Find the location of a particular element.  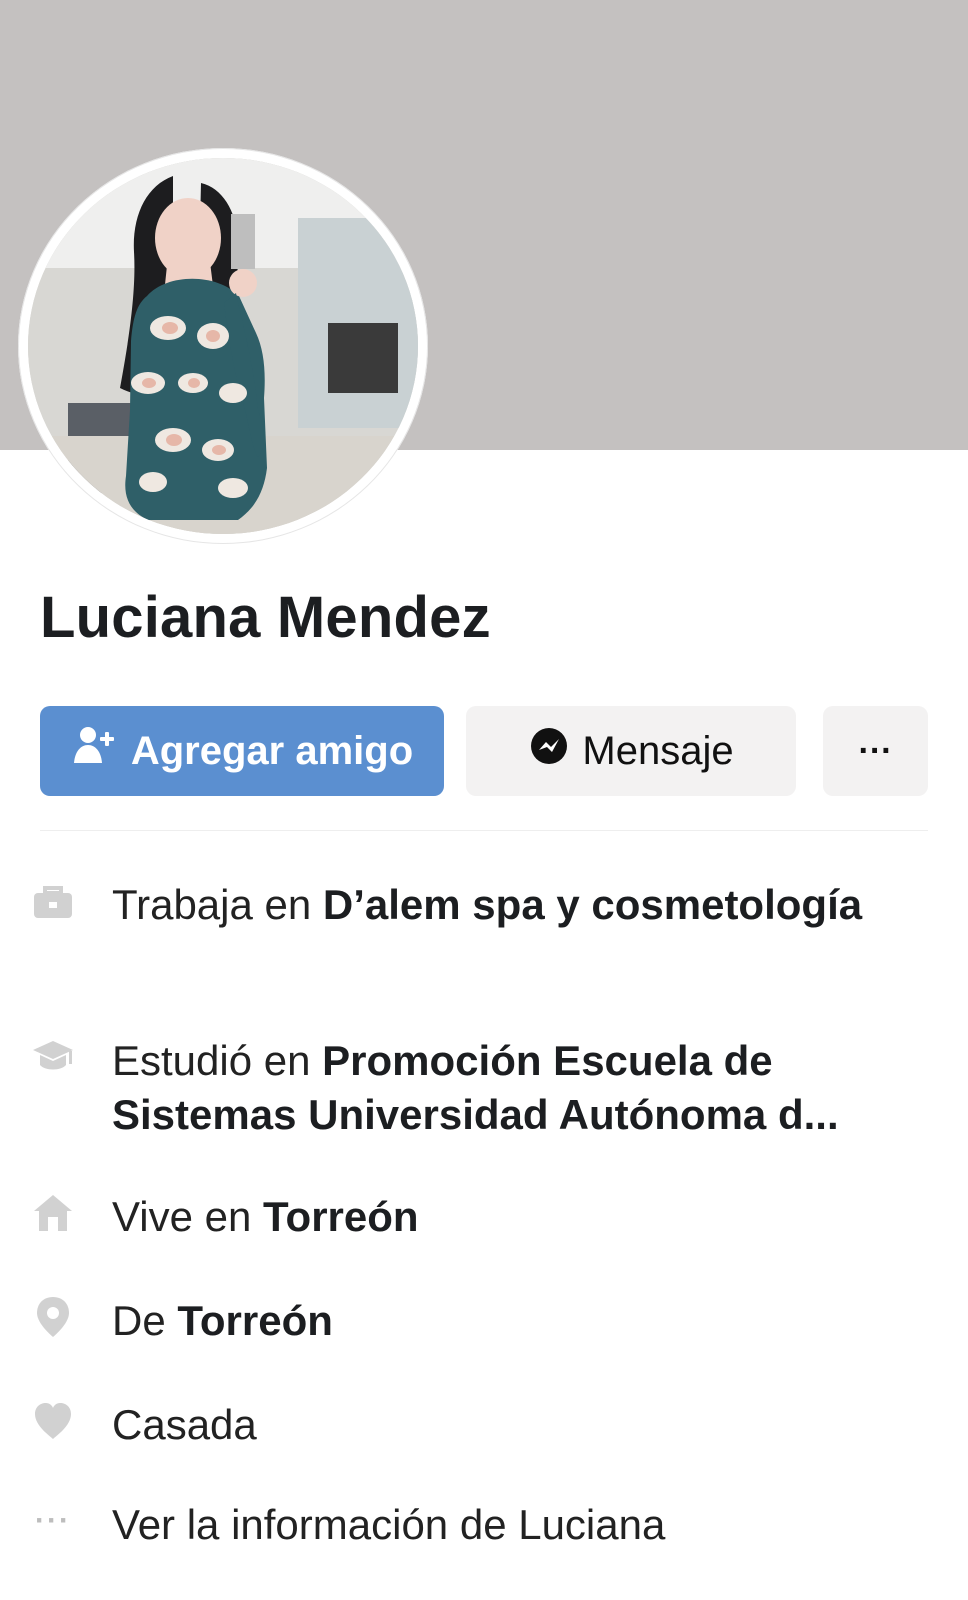

add-friend-button: Agregar amigo is located at coordinates (242, 751).